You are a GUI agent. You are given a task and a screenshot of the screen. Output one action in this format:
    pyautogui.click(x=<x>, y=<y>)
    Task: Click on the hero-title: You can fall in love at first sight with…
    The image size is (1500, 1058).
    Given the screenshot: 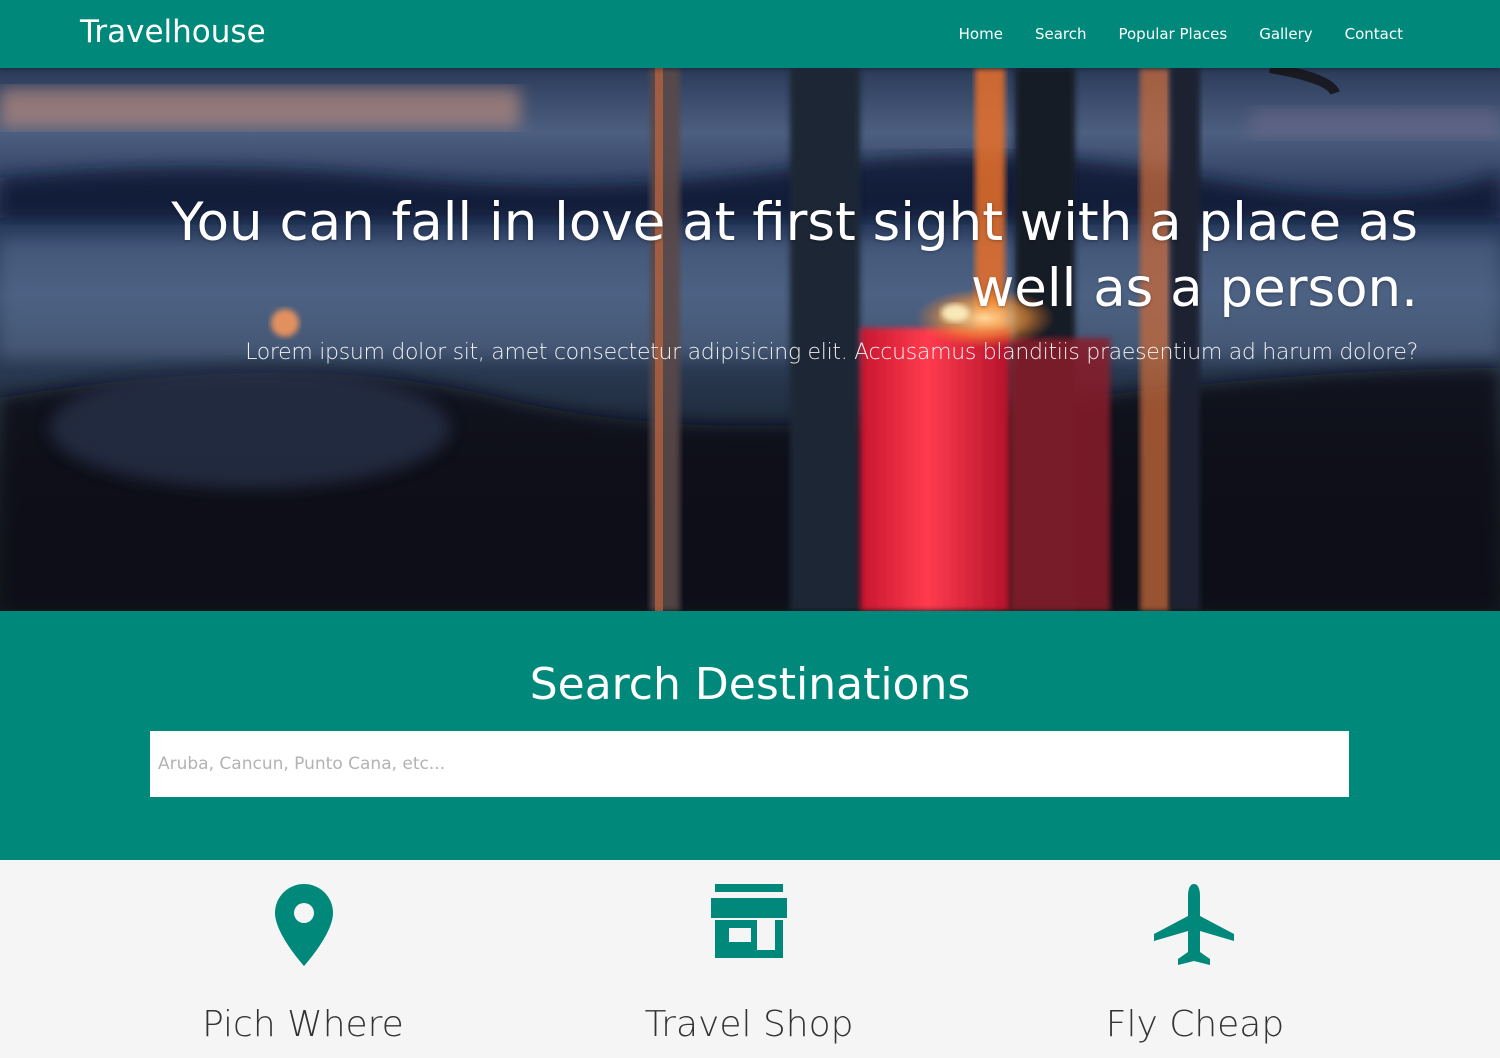 What is the action you would take?
    pyautogui.click(x=794, y=255)
    